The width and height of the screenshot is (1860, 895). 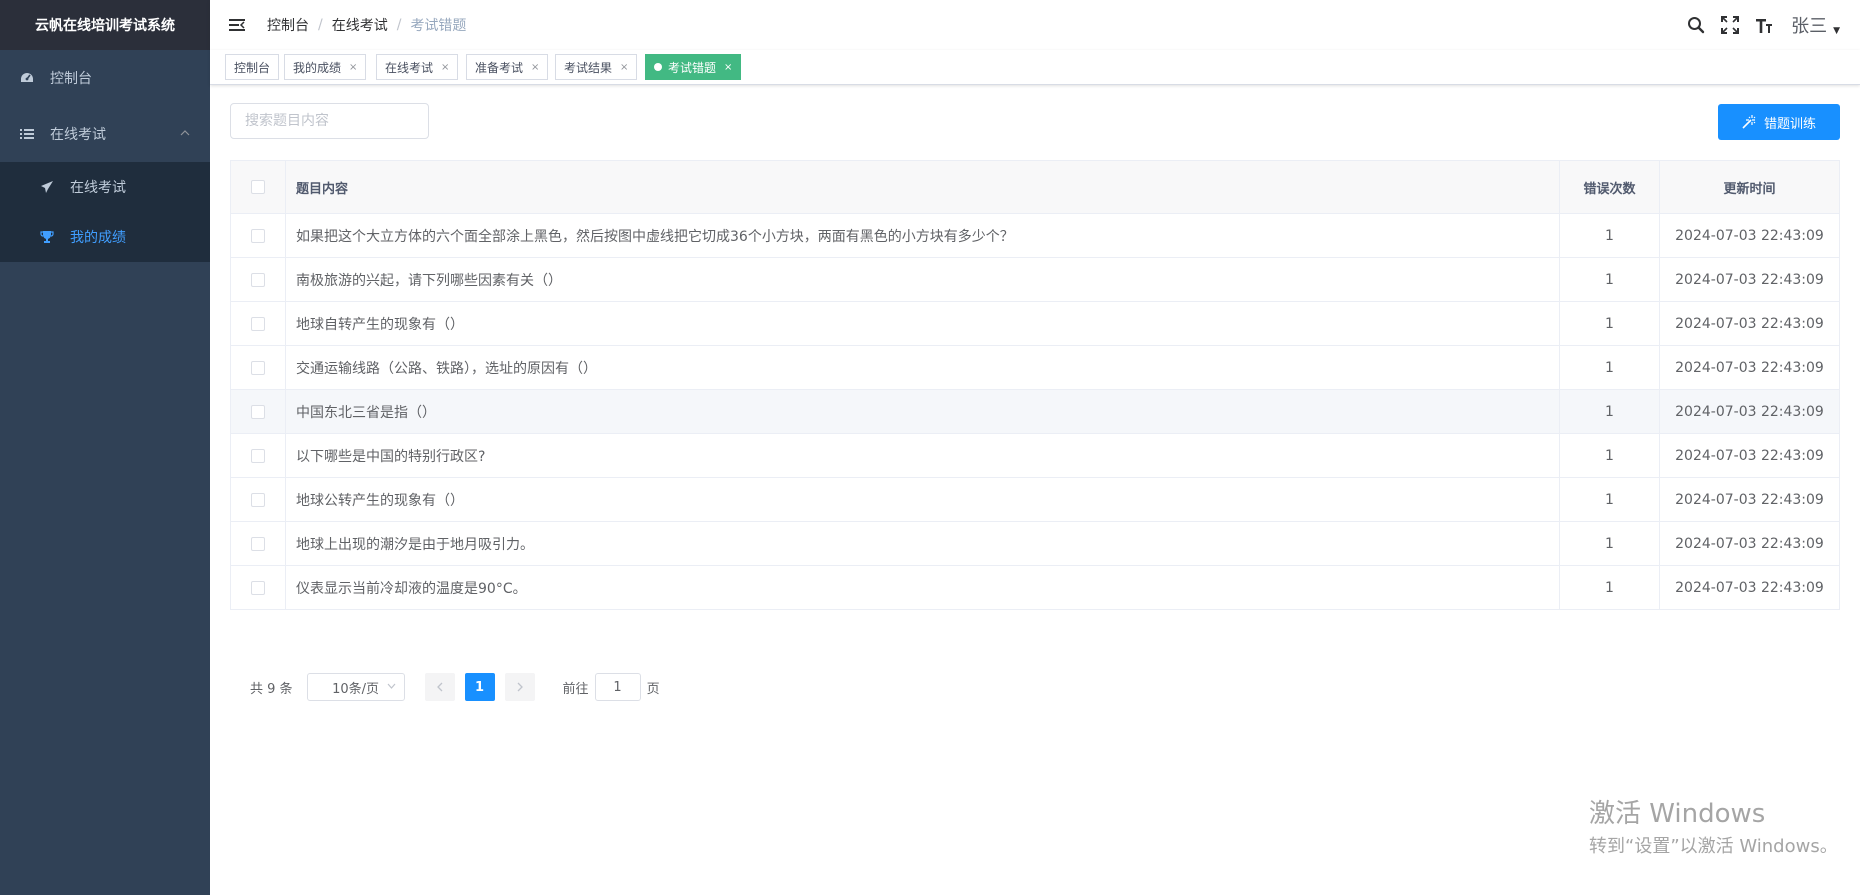 I want to click on page-size-select: 10条/页, so click(x=355, y=687).